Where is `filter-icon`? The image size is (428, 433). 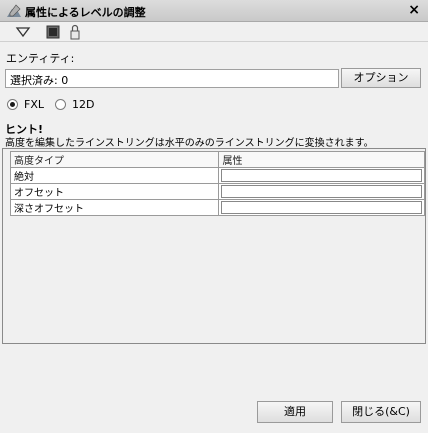
filter-icon is located at coordinates (23, 32).